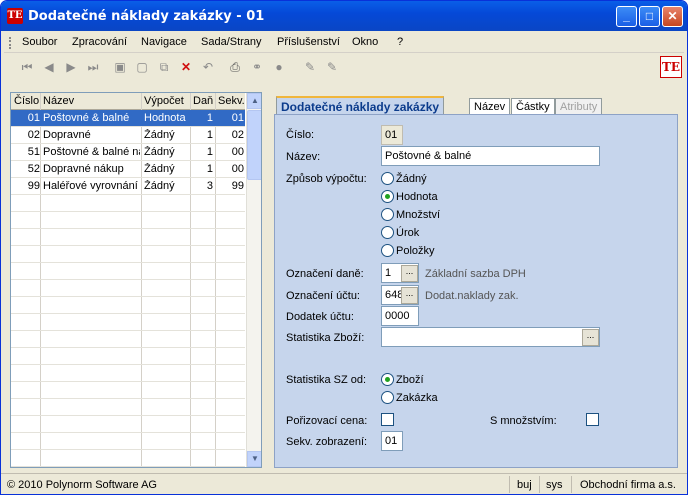 Image resolution: width=688 pixels, height=495 pixels. What do you see at coordinates (326, 380) in the screenshot?
I see `stat-sz-label: Statistika SZ od:` at bounding box center [326, 380].